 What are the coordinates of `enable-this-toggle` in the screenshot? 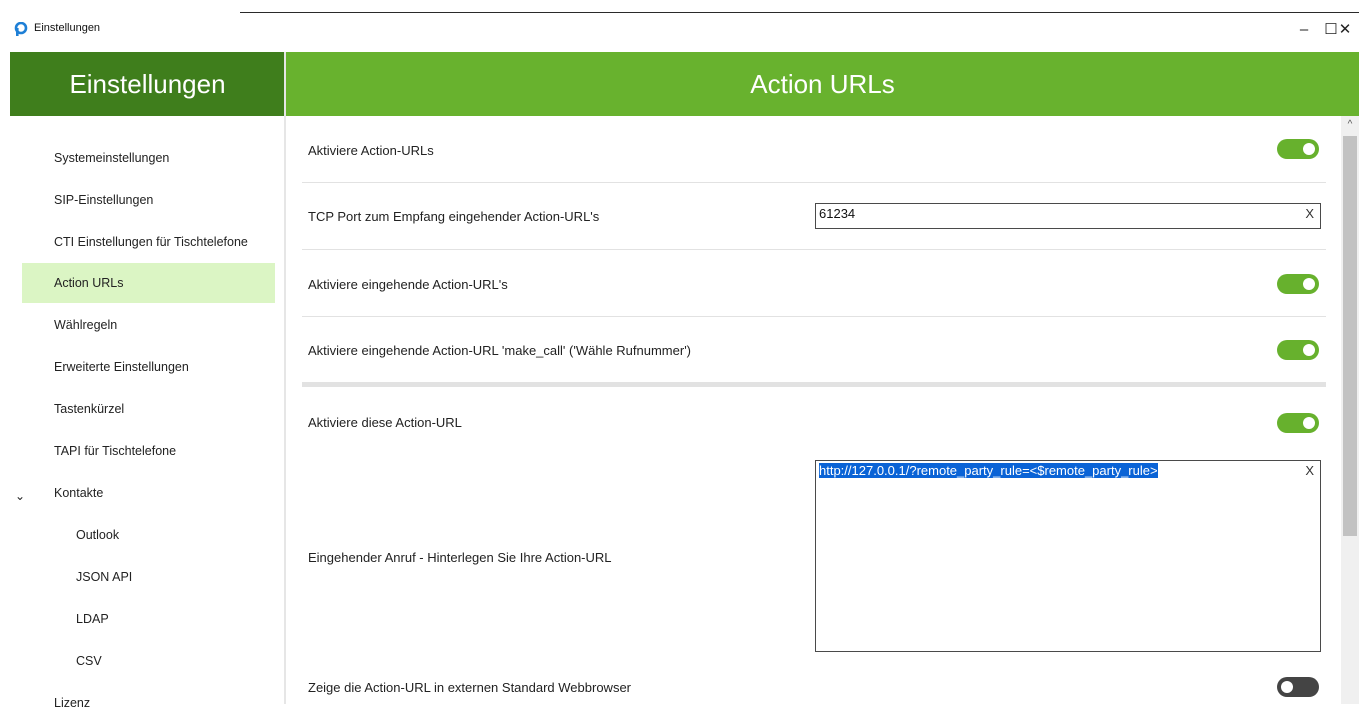 It's located at (1298, 423).